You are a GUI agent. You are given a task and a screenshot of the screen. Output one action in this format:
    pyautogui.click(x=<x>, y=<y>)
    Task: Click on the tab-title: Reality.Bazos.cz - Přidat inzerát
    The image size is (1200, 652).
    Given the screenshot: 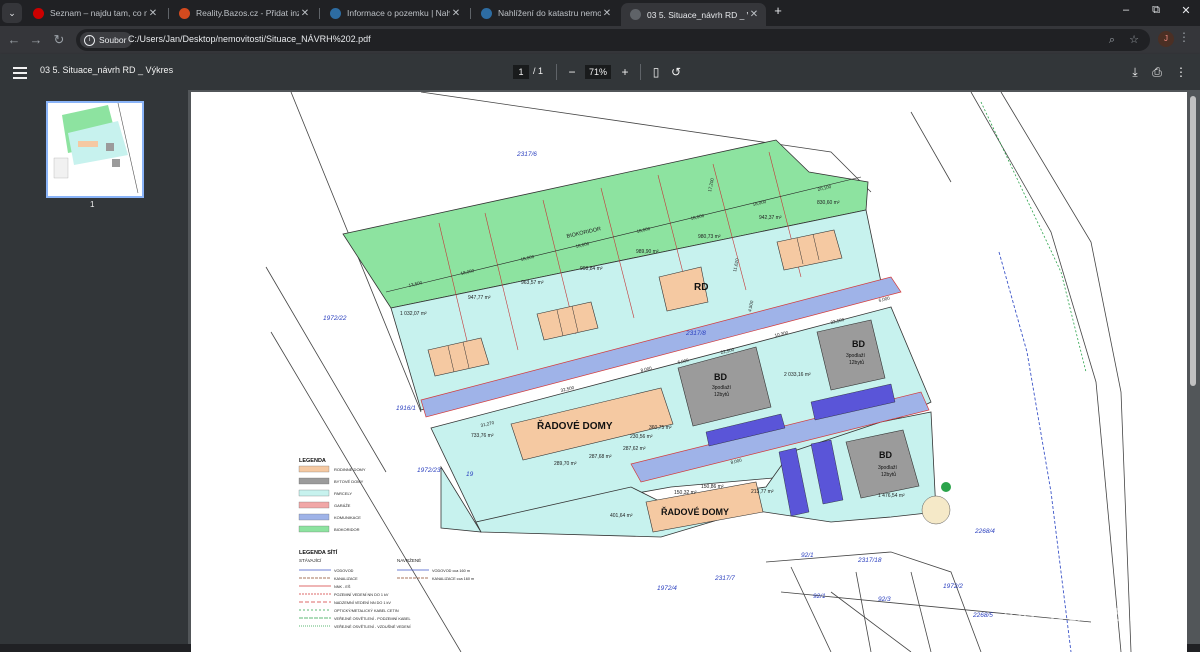 What is the action you would take?
    pyautogui.click(x=247, y=13)
    